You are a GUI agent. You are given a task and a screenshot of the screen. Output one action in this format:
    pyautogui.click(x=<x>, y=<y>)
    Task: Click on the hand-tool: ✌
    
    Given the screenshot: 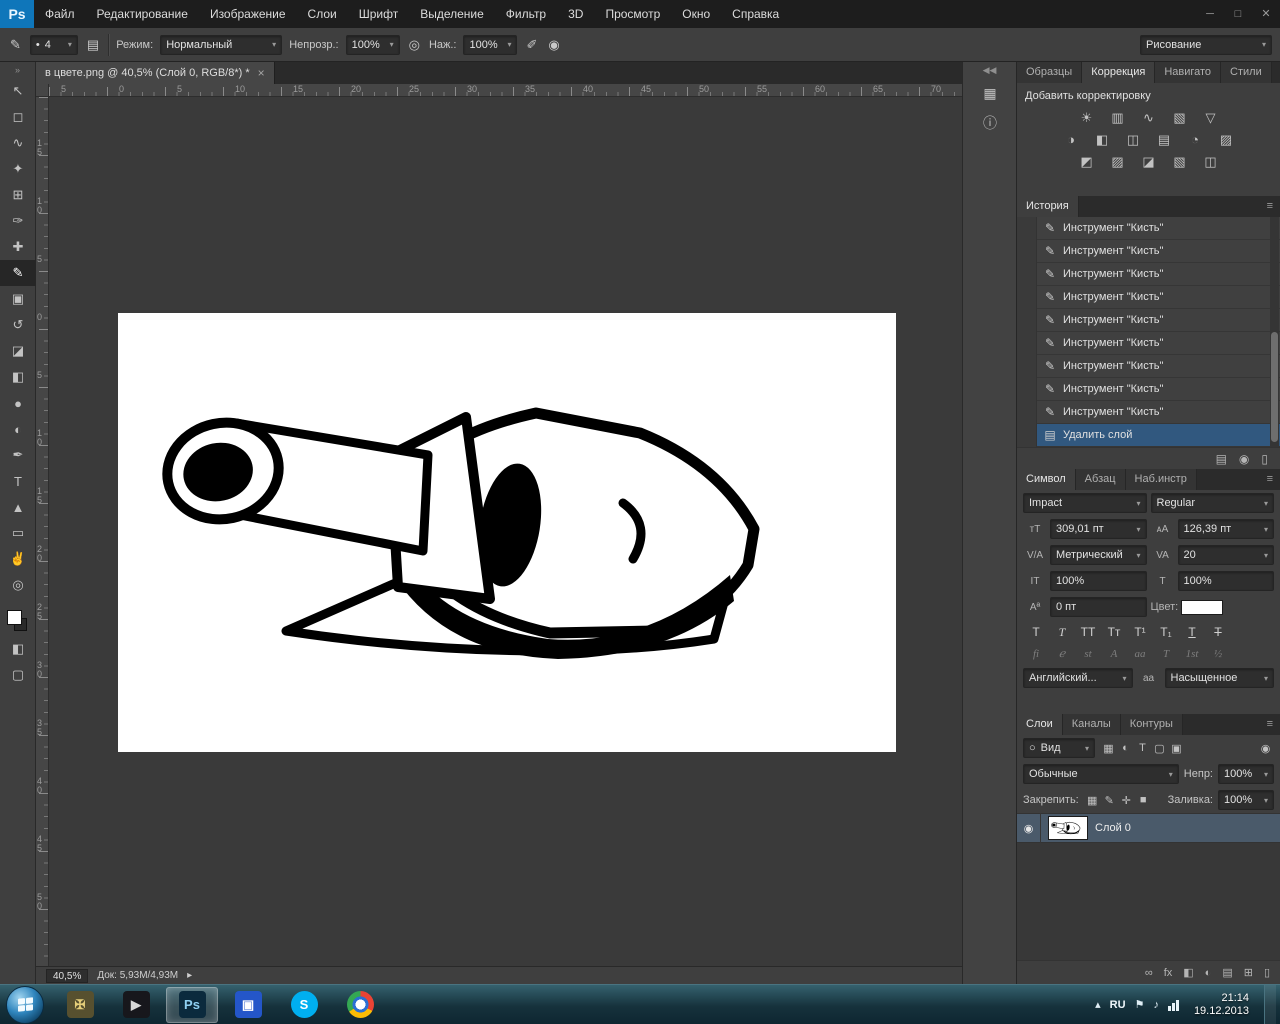 What is the action you would take?
    pyautogui.click(x=18, y=559)
    